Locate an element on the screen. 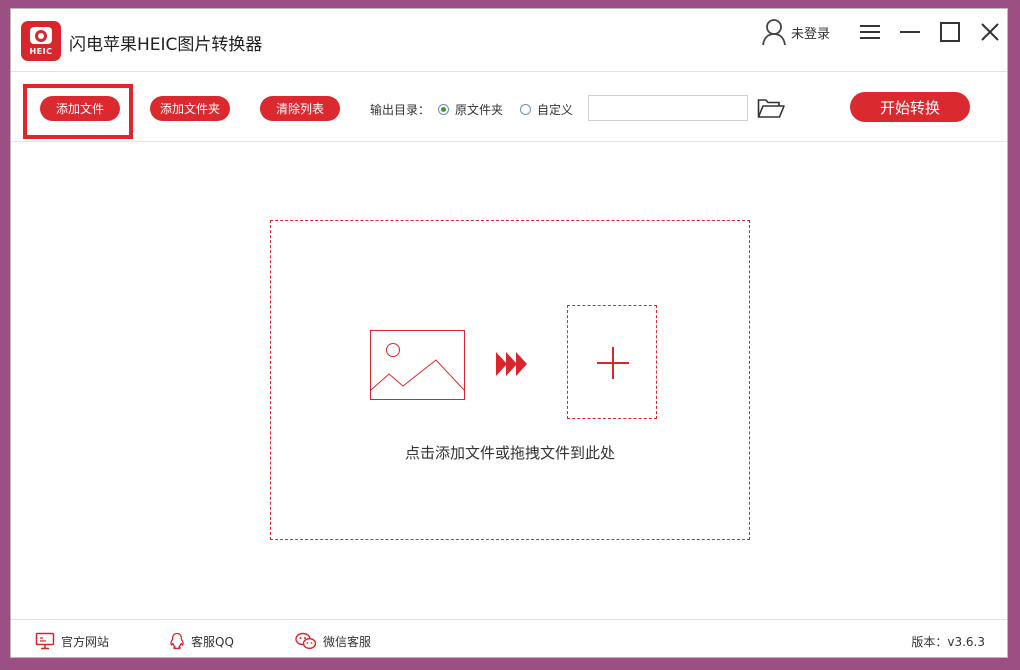  qq-icon is located at coordinates (177, 641).